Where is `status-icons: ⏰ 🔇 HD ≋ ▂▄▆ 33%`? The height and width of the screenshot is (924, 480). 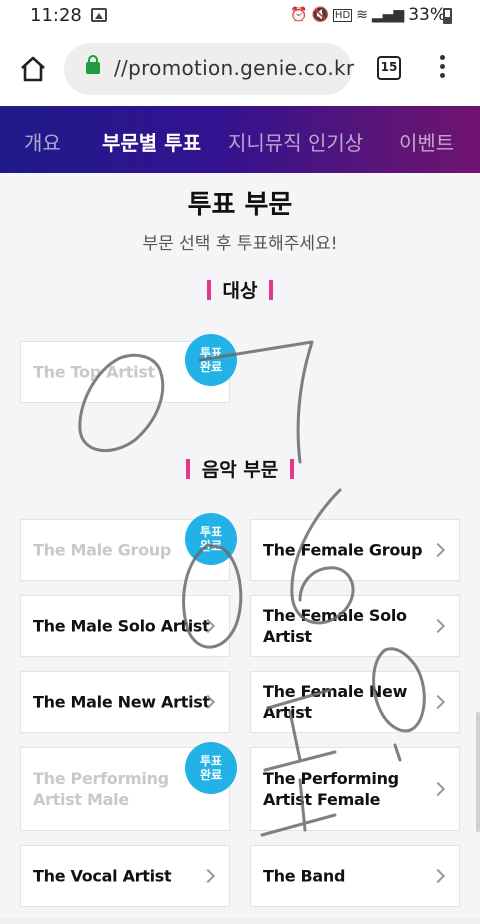
status-icons: ⏰ 🔇 HD ≋ ▂▄▆ 33% is located at coordinates (368, 15).